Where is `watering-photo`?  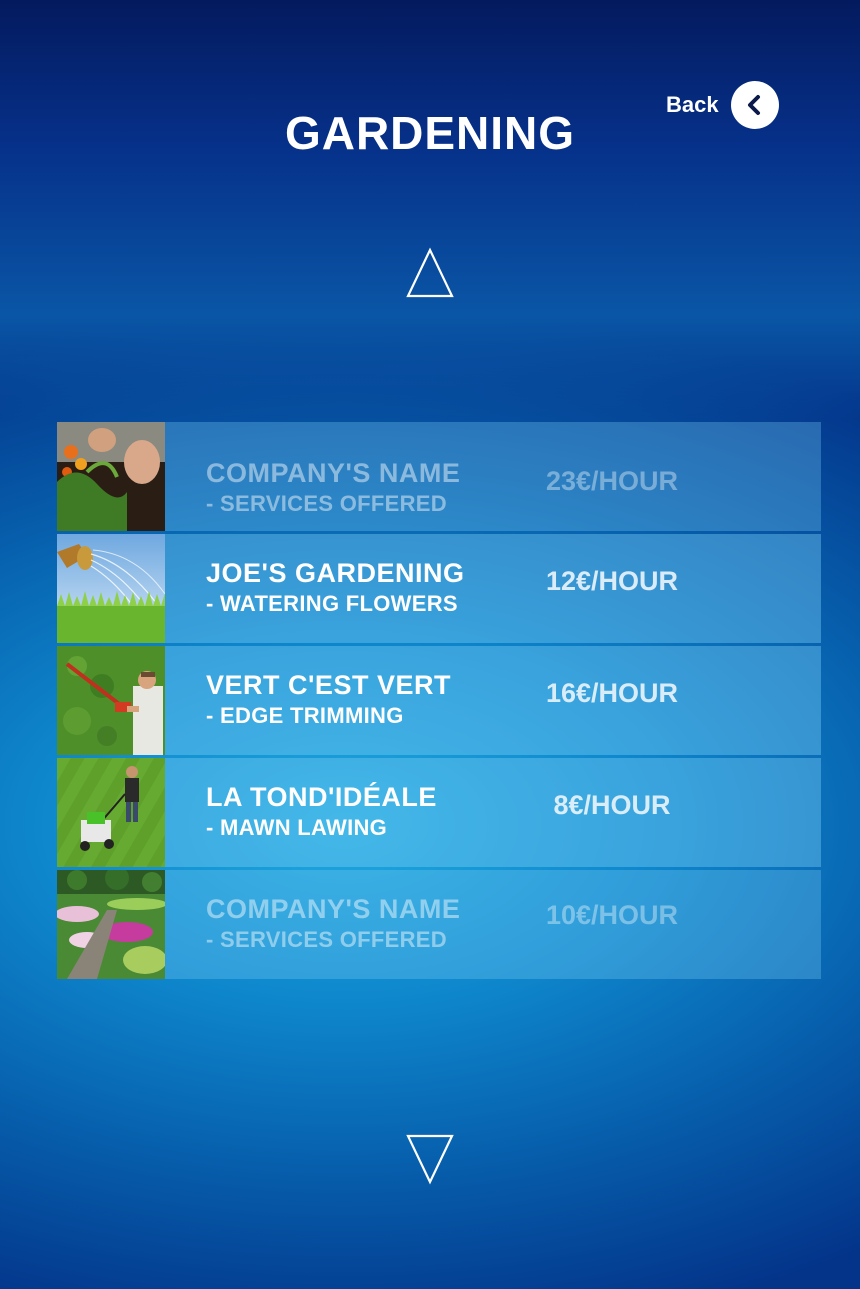
watering-photo is located at coordinates (111, 588).